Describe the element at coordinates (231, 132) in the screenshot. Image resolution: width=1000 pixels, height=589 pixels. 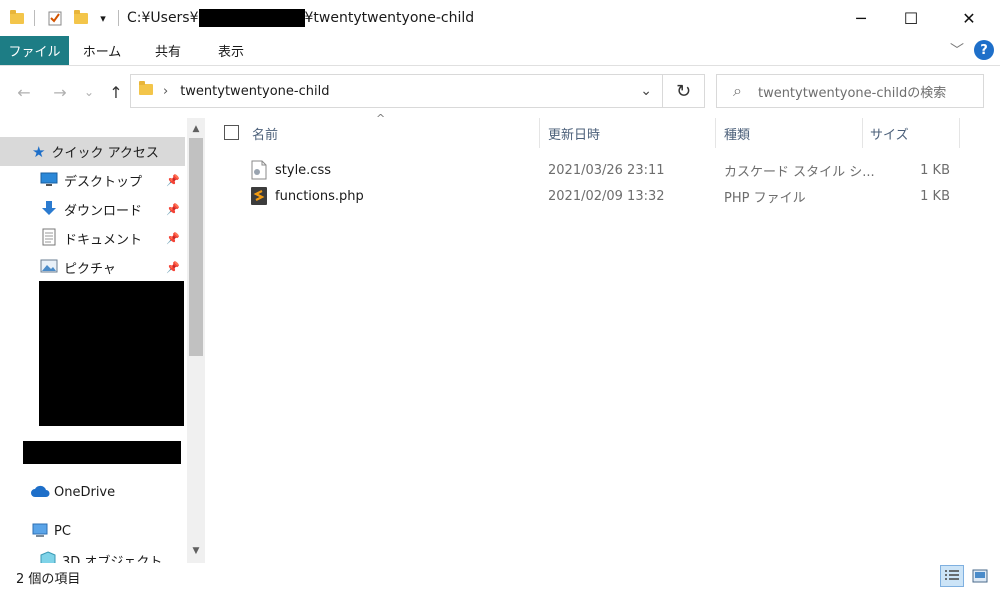
I see `select-all-checkbox` at that location.